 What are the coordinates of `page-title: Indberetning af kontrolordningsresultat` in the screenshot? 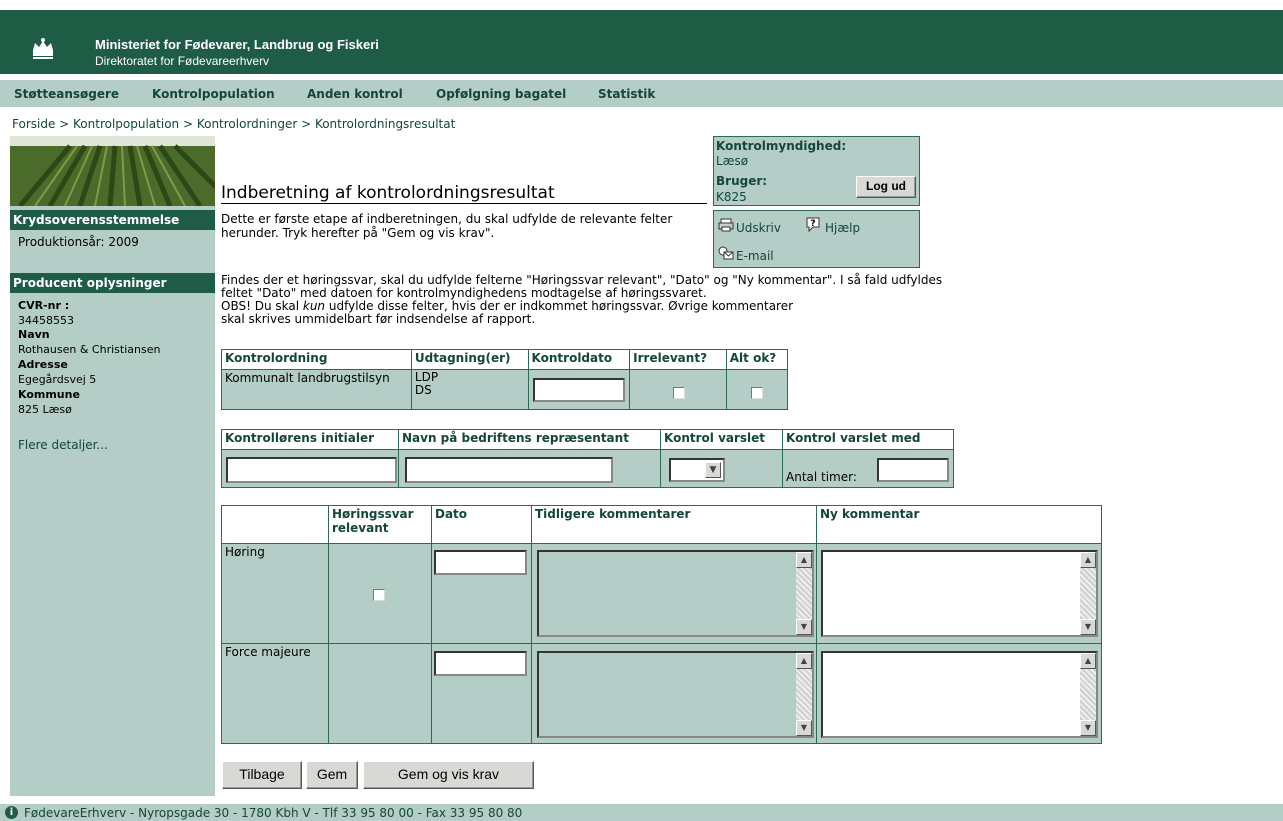 It's located at (388, 193).